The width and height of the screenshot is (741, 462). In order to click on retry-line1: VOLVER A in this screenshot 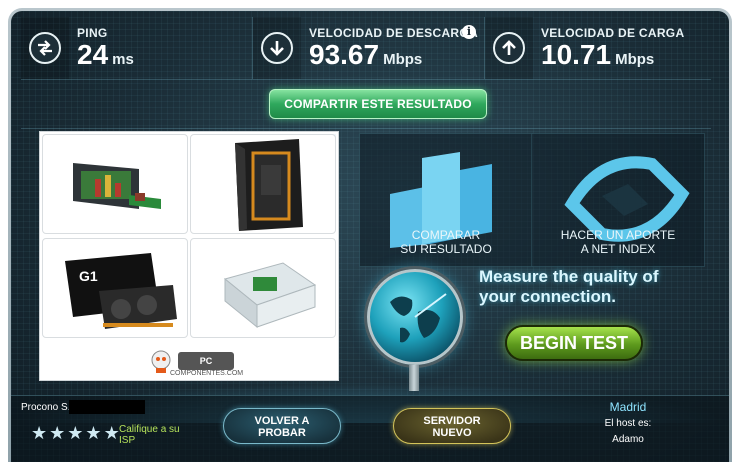, I will do `click(282, 421)`.